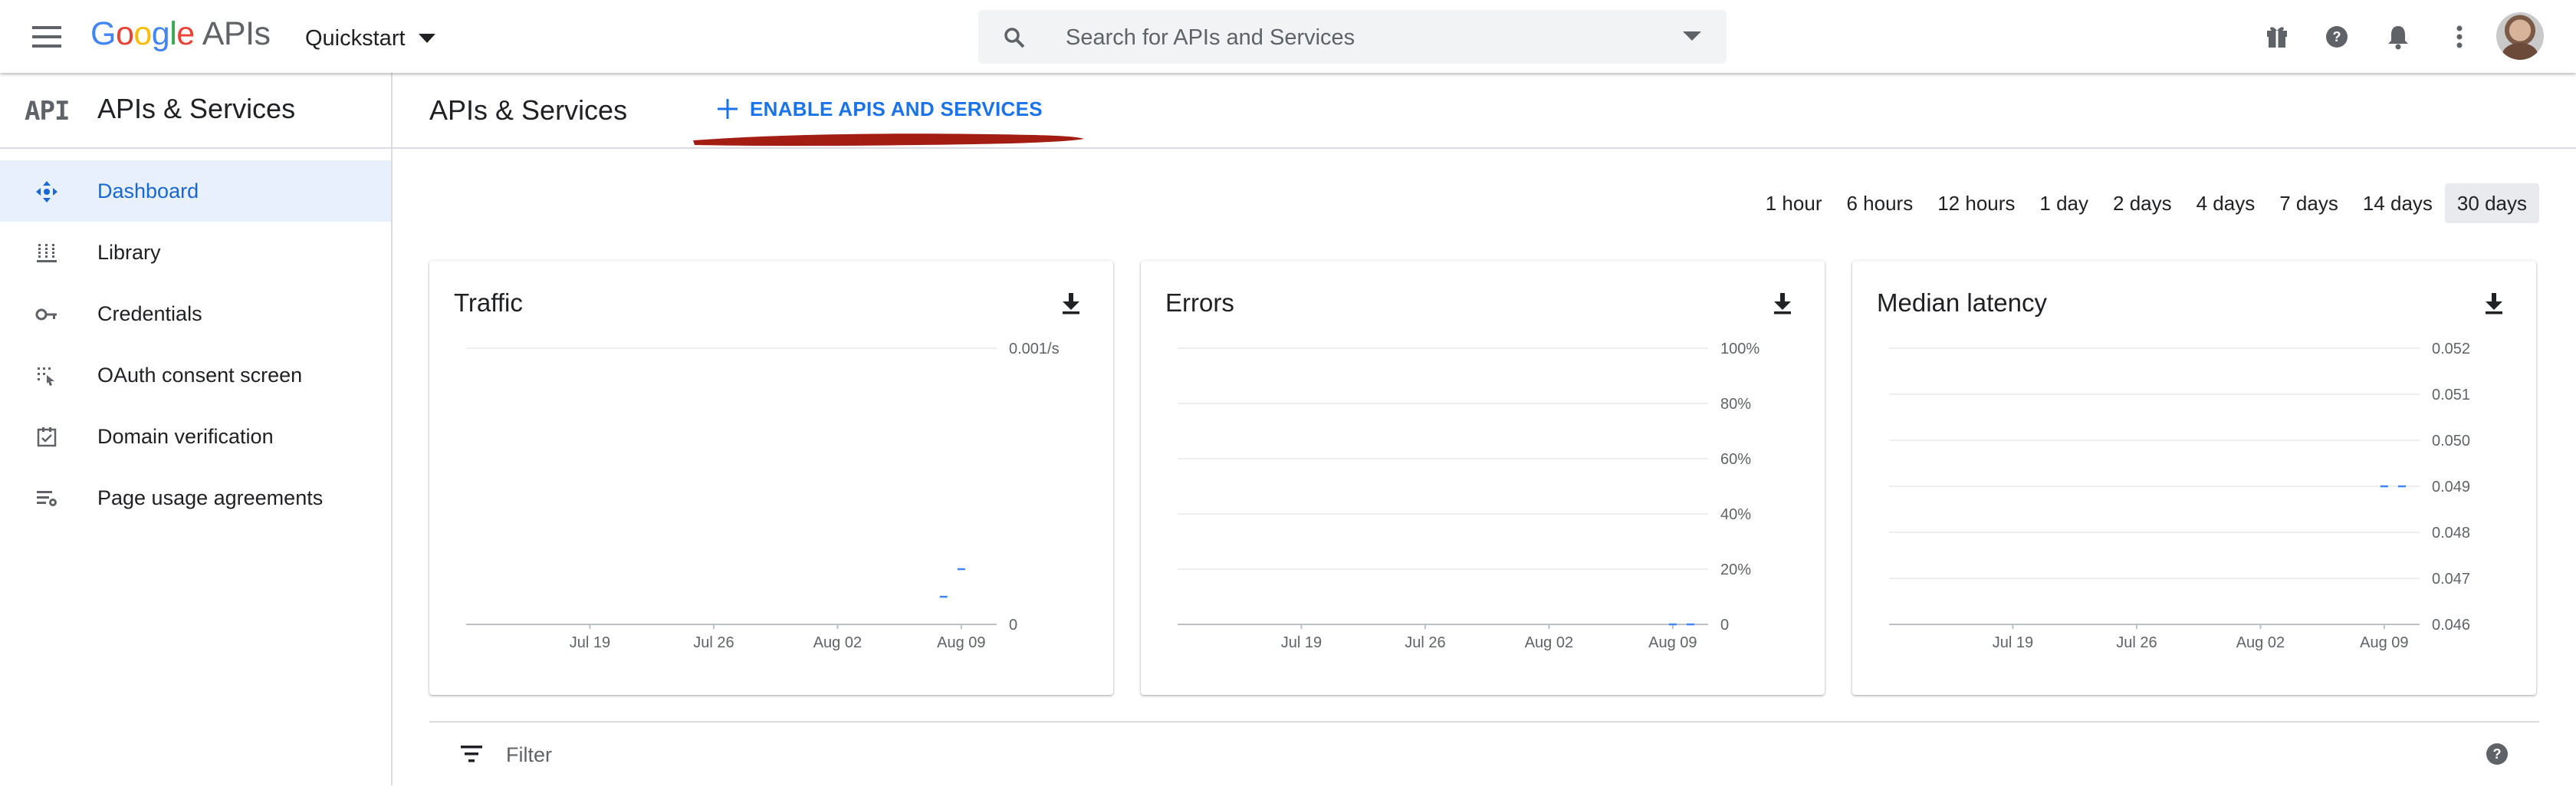 The height and width of the screenshot is (787, 2576). Describe the element at coordinates (356, 38) in the screenshot. I see `project-name: Quickstart` at that location.